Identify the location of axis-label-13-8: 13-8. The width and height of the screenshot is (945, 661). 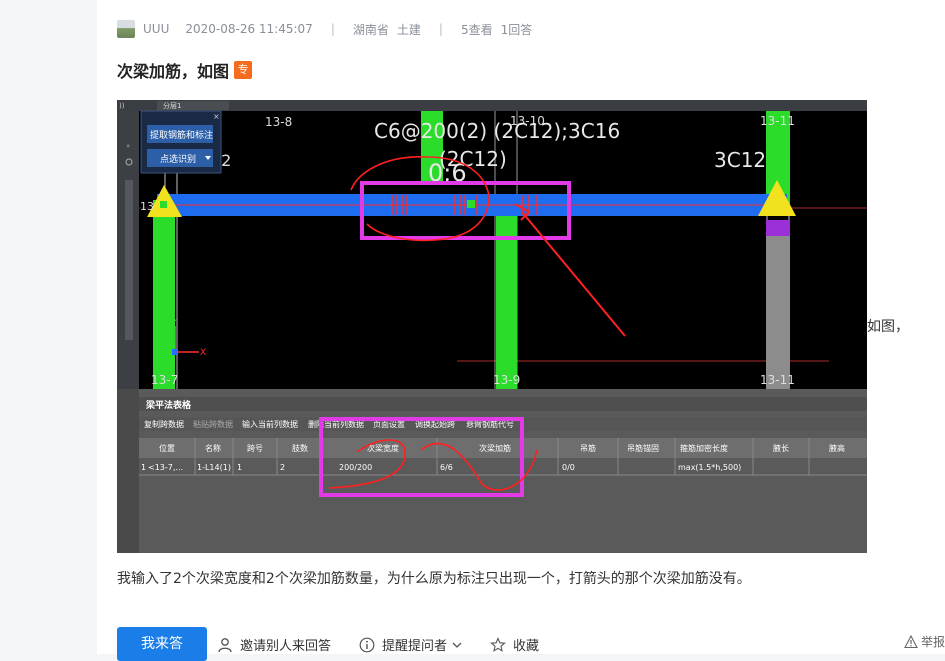
(278, 122).